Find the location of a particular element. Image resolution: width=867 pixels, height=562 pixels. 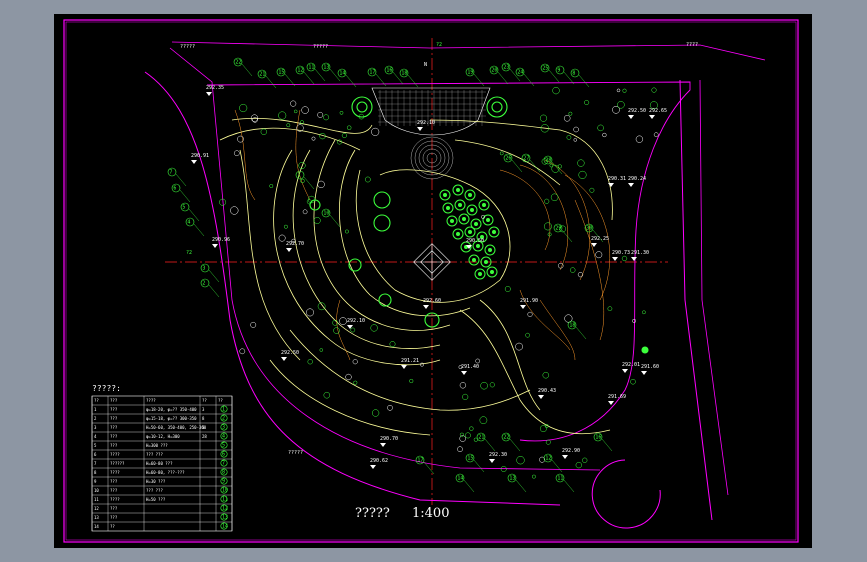

legend-cell: 8 is located at coordinates (203, 418).